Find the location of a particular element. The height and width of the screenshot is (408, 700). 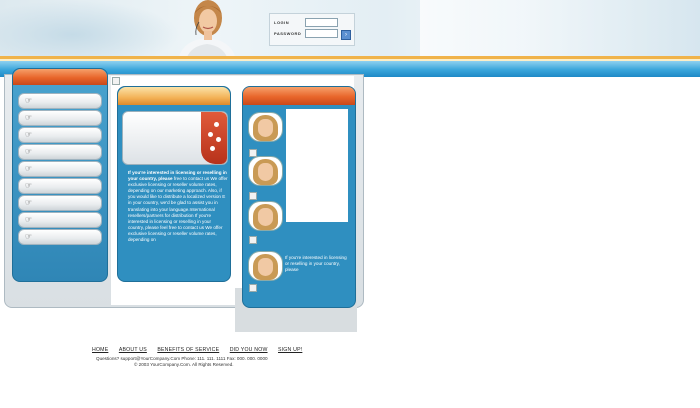

header-glow-right is located at coordinates (560, 29).